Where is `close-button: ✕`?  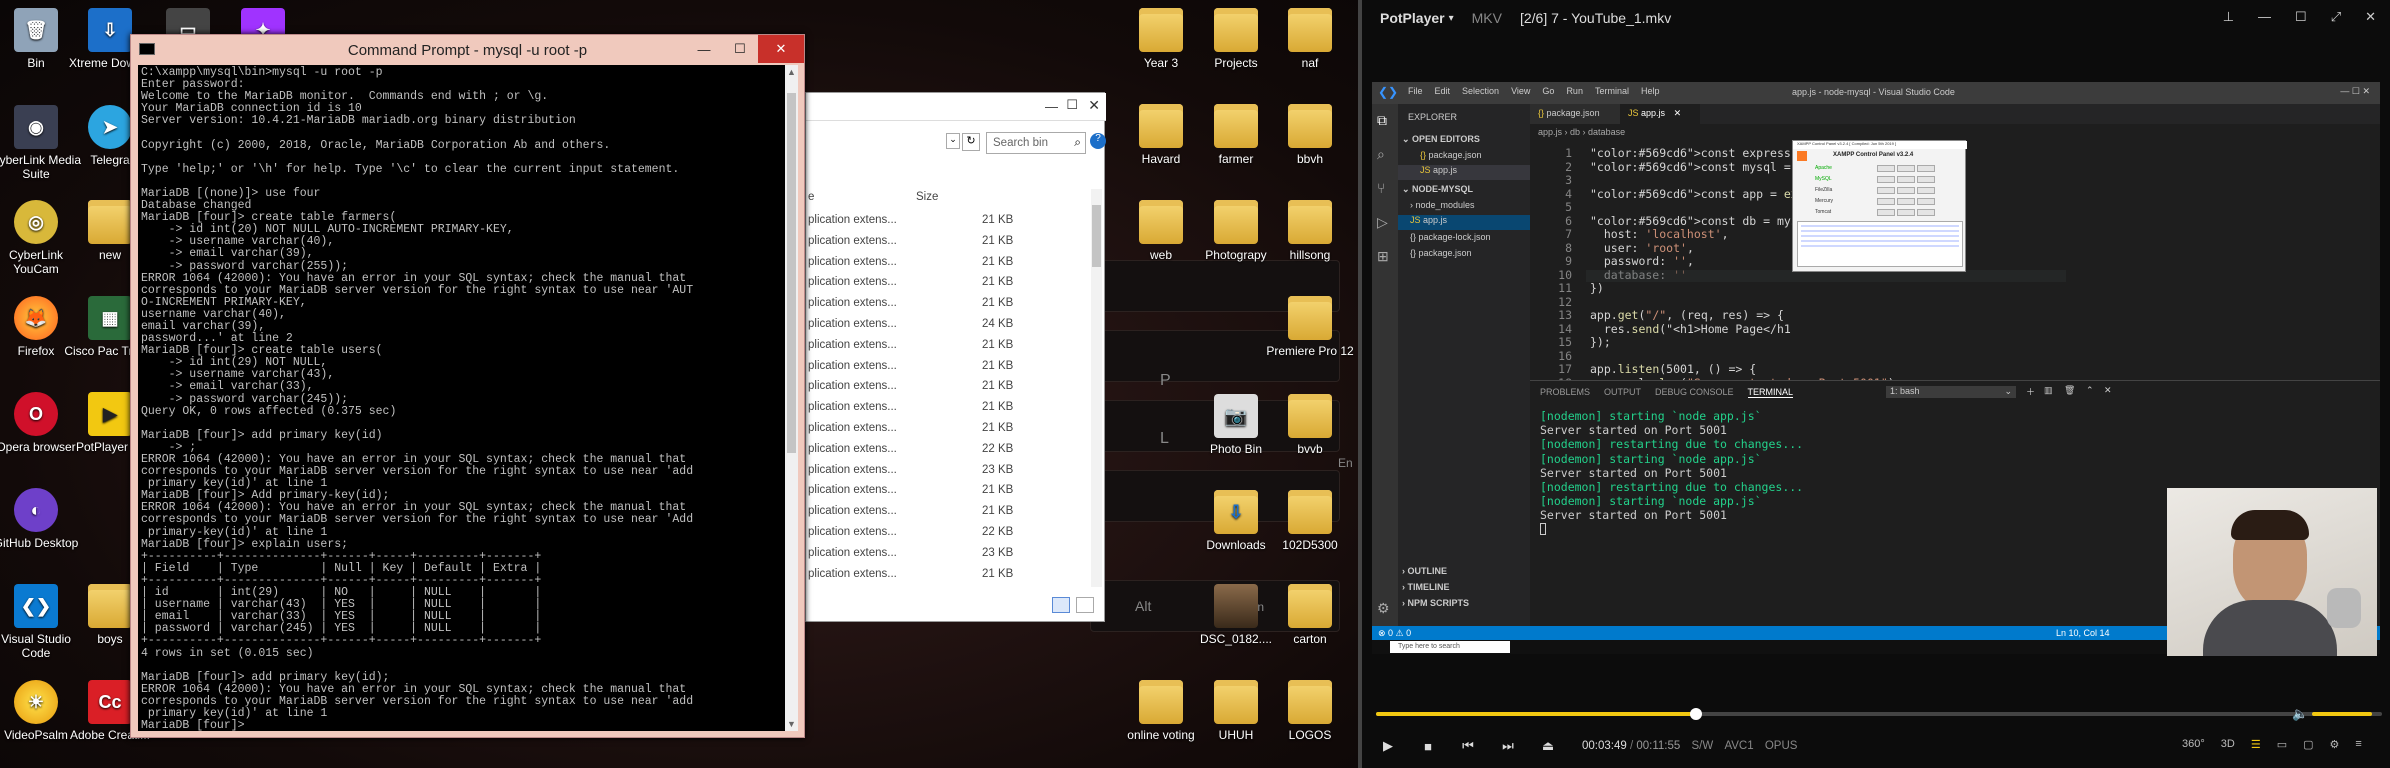 close-button: ✕ is located at coordinates (781, 49).